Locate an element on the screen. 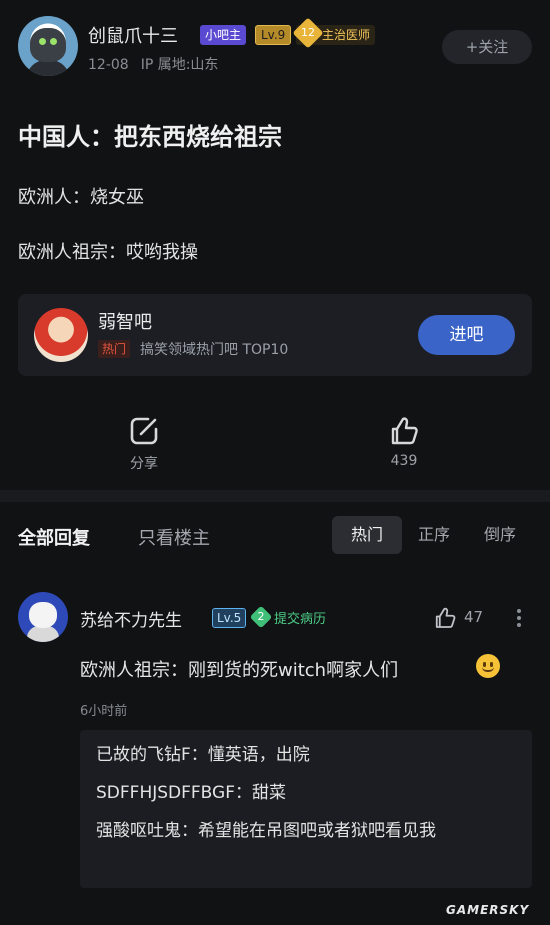 The height and width of the screenshot is (925, 550). commenter-level-badge: Lv.5 is located at coordinates (229, 618).